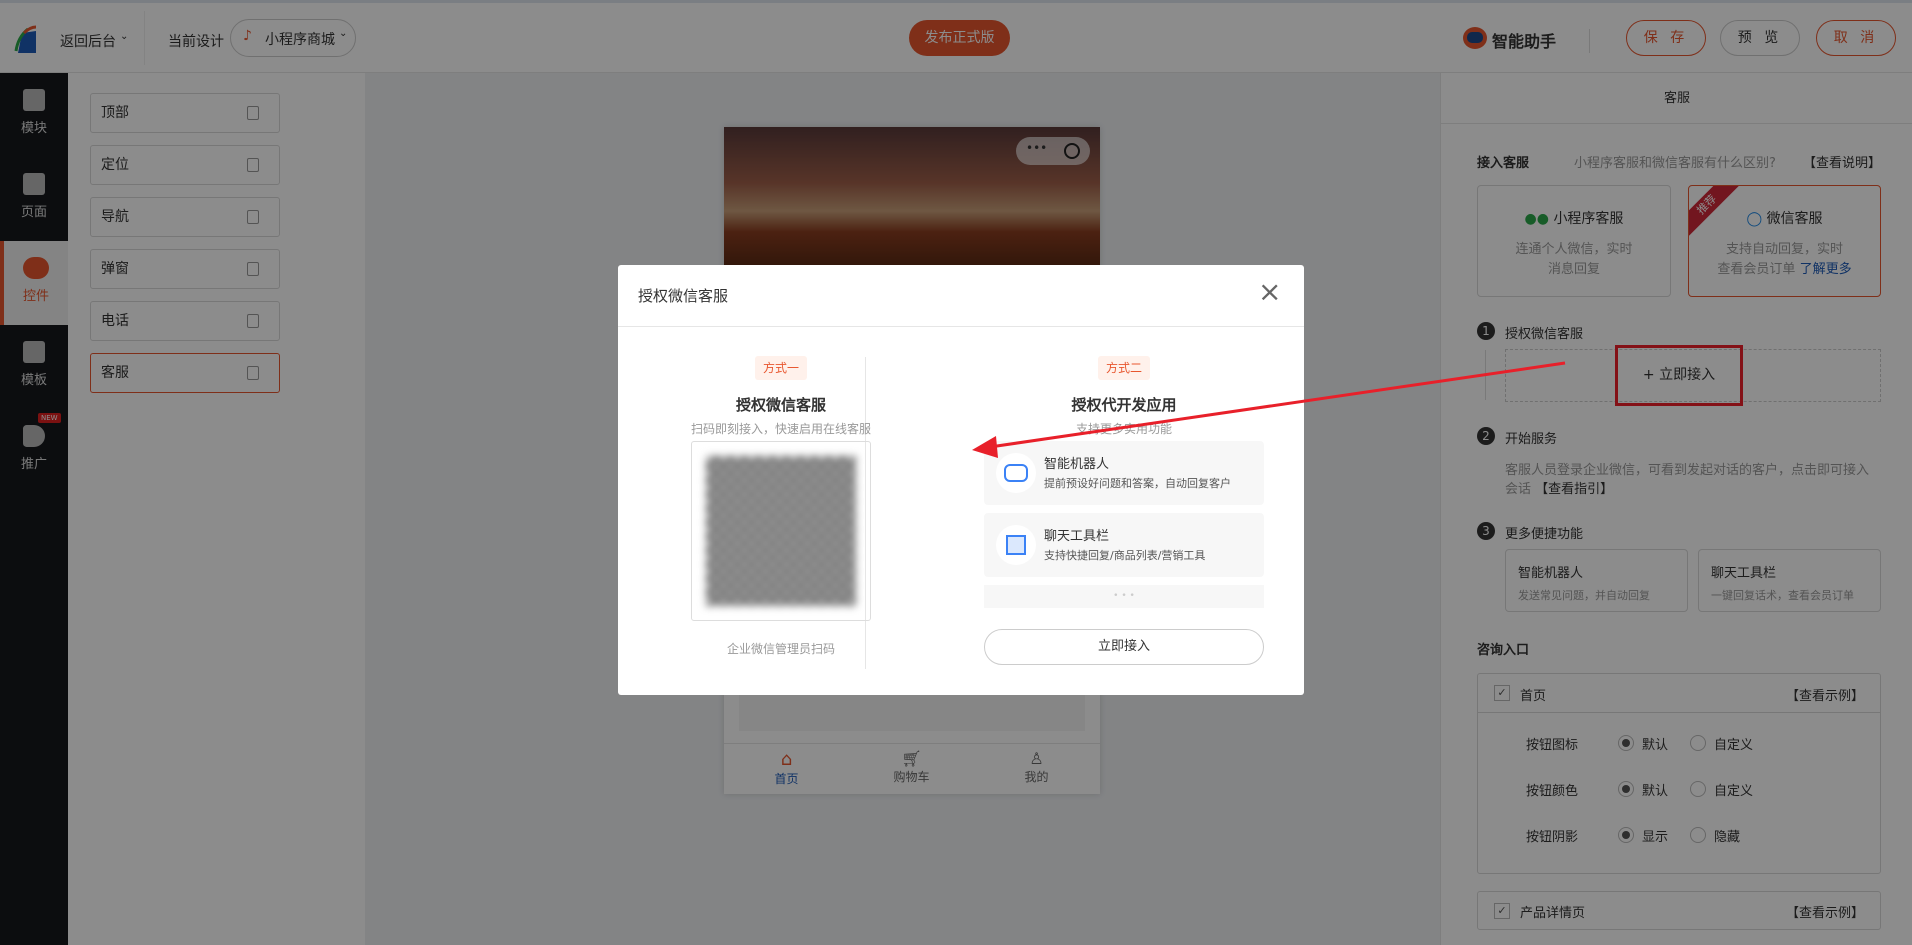 This screenshot has height=945, width=1912. What do you see at coordinates (1124, 473) in the screenshot?
I see `feature-robot: 智能机器人提前预设好问题和答案，自动回复客户` at bounding box center [1124, 473].